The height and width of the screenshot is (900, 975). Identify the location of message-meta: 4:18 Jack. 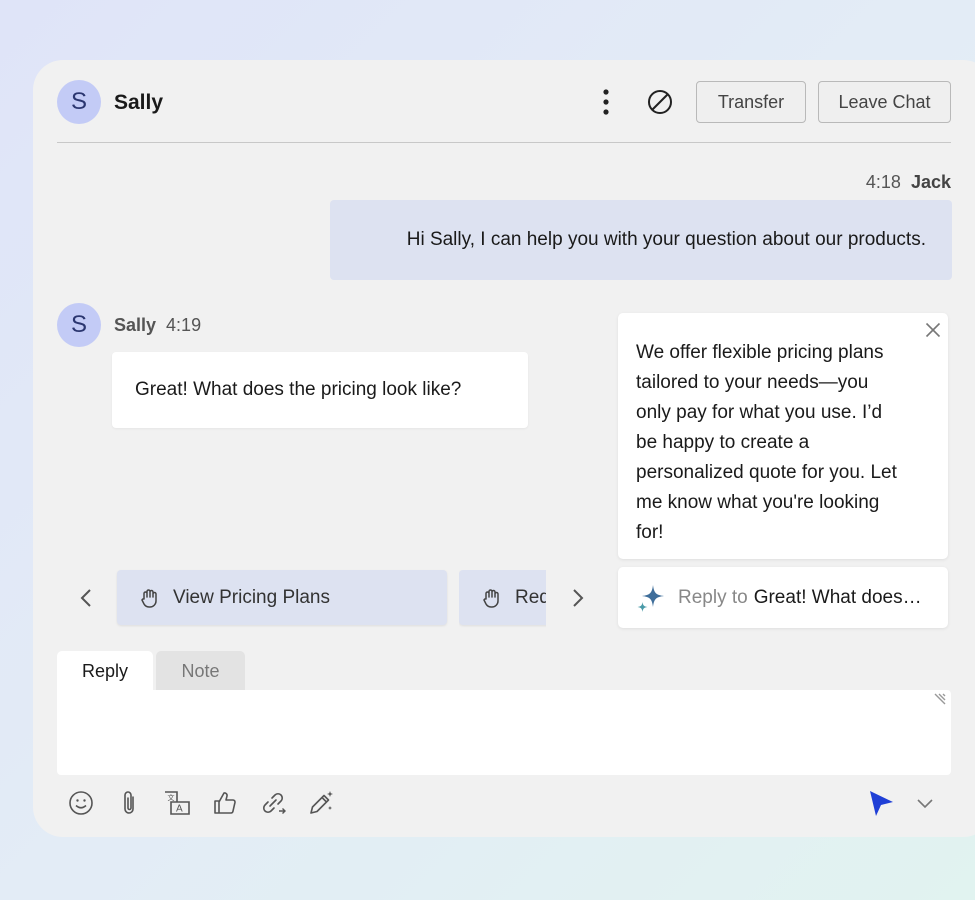
(865, 182).